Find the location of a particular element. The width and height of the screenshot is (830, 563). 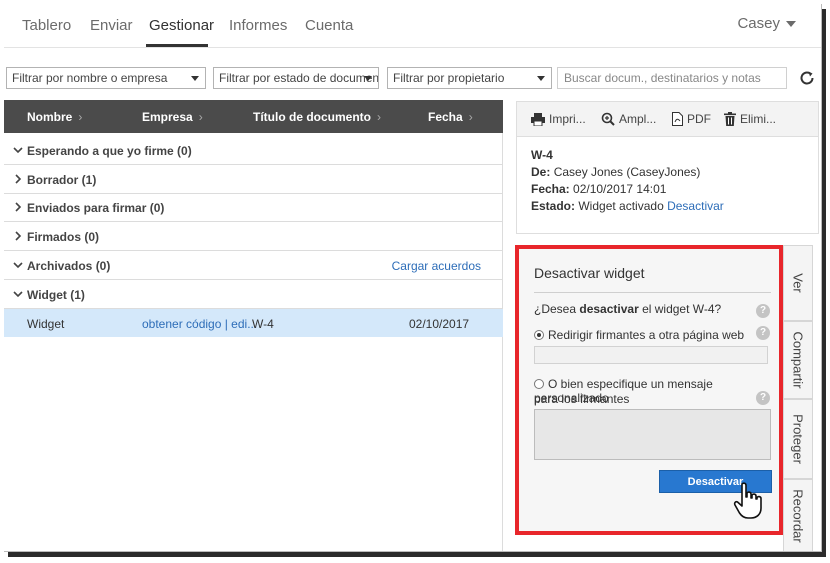

column-empresa: Empresa › is located at coordinates (172, 117).